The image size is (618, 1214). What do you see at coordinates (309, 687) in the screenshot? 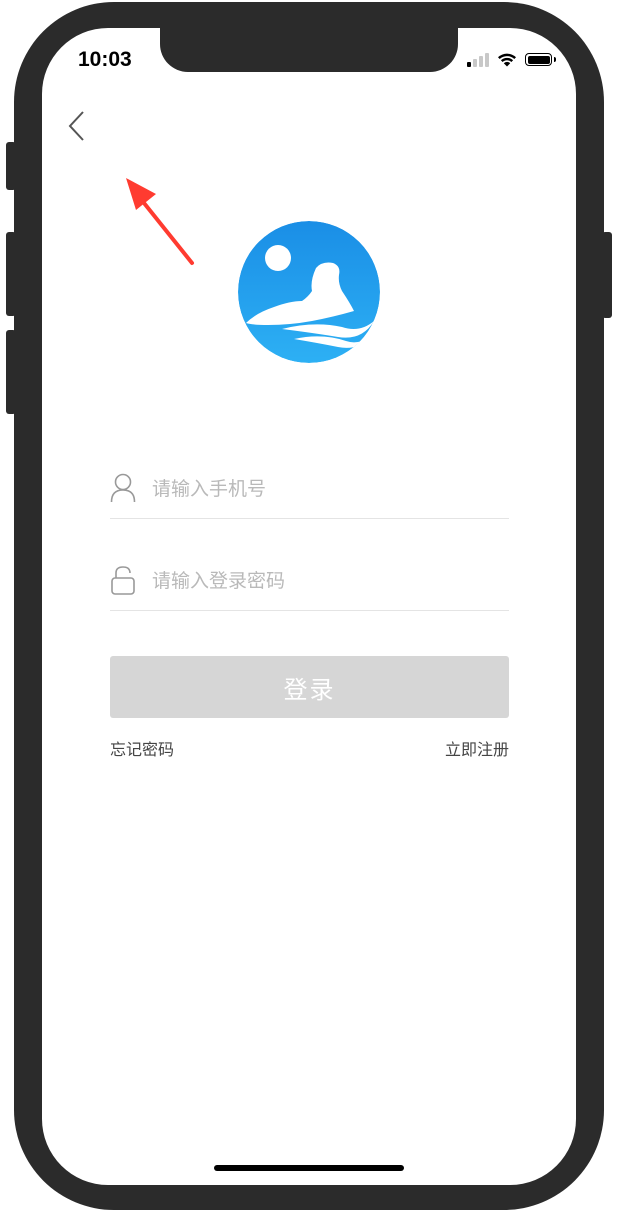
I see `login-button: 登录` at bounding box center [309, 687].